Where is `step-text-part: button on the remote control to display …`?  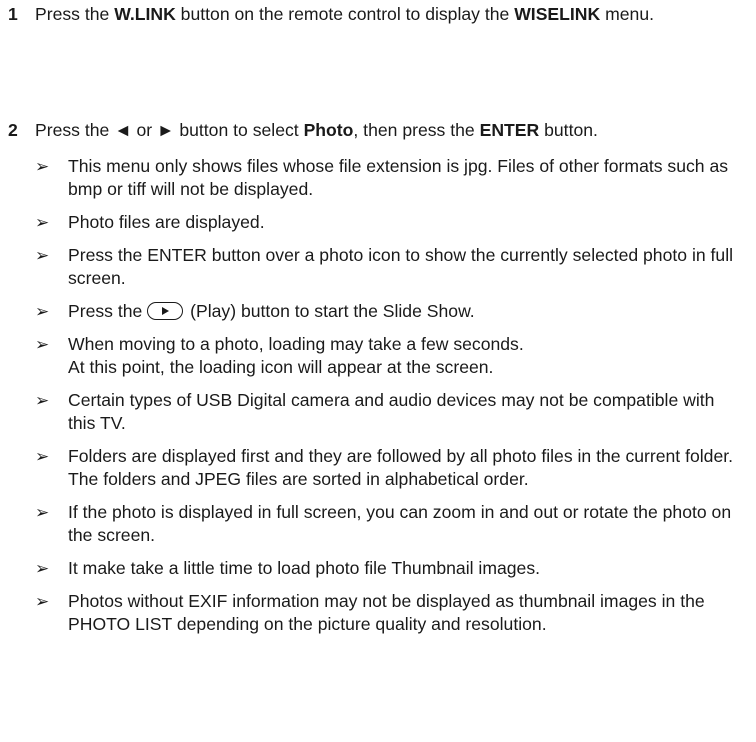
step-text-part: button on the remote control to display … is located at coordinates (345, 14).